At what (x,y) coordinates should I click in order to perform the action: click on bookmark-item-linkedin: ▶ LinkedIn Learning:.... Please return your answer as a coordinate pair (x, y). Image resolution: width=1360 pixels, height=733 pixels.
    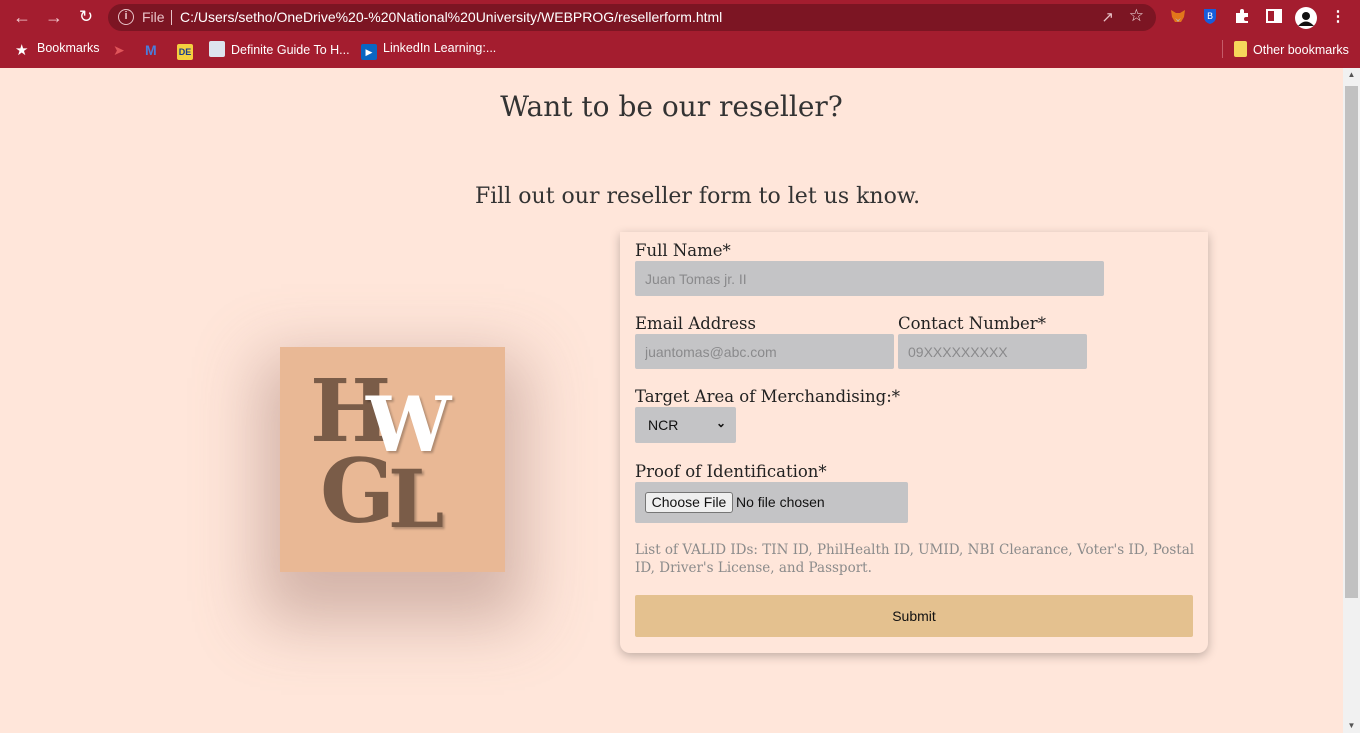
    Looking at the image, I should click on (428, 50).